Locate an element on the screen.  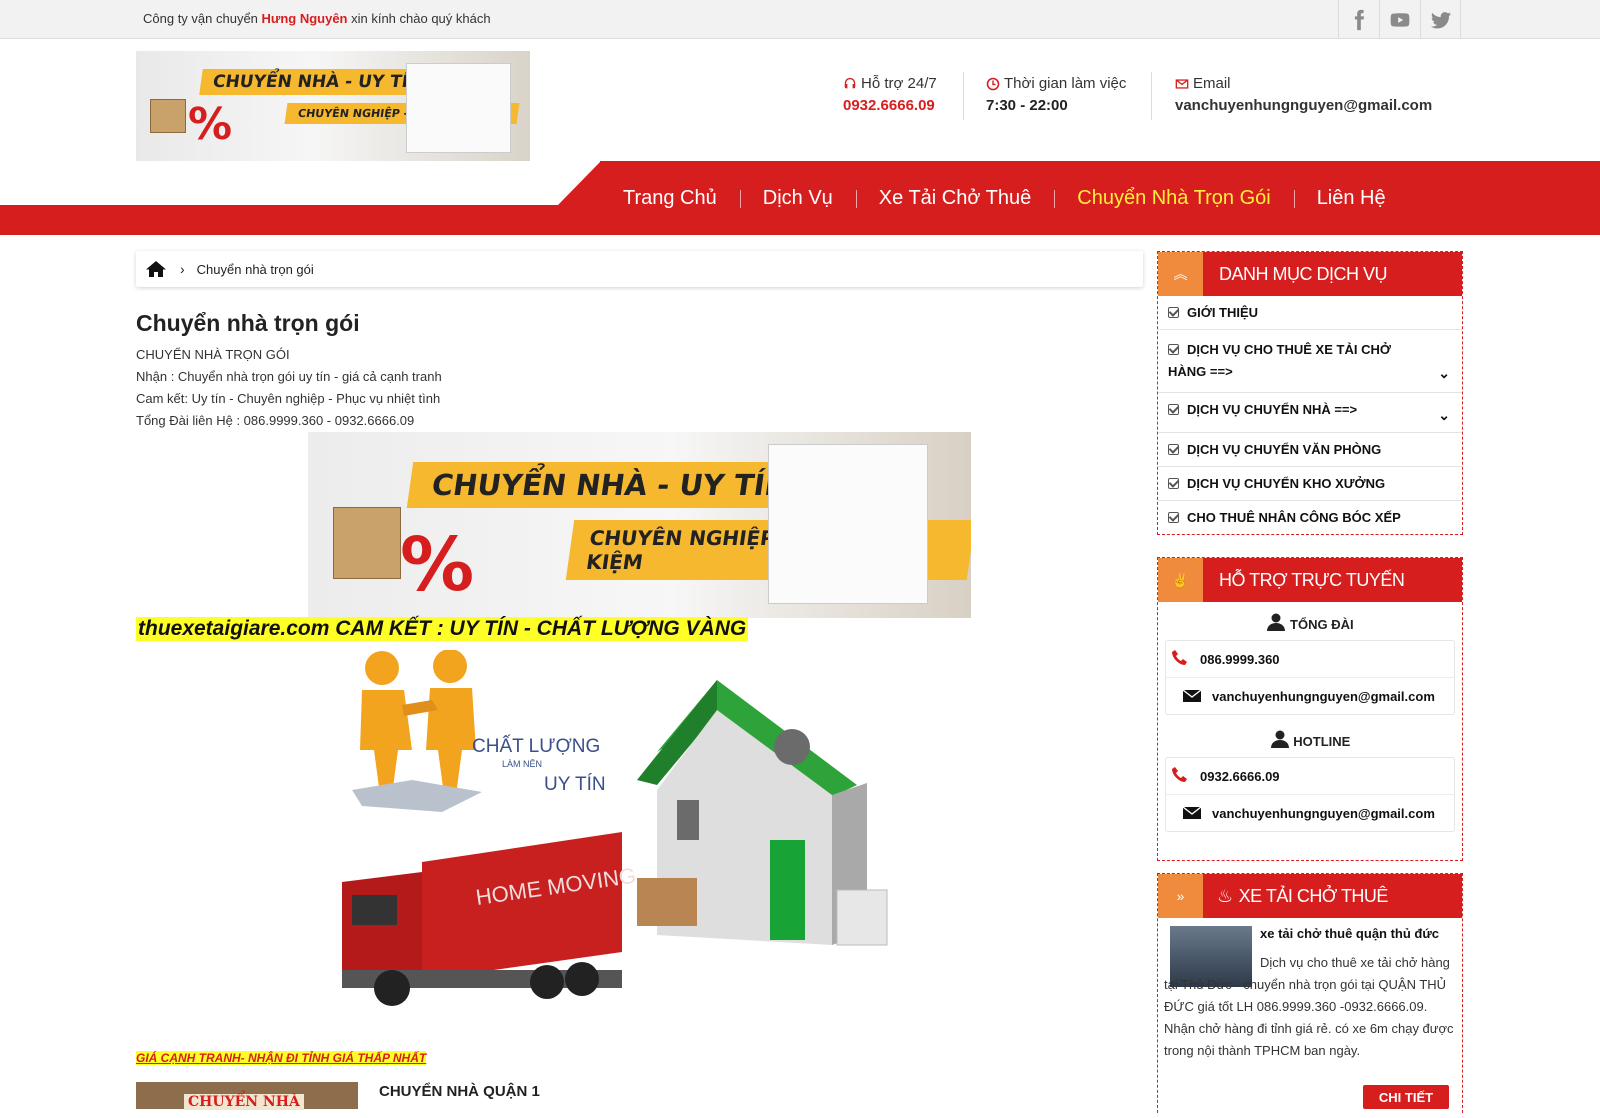
steam-icon: ♨ is located at coordinates (1225, 895).